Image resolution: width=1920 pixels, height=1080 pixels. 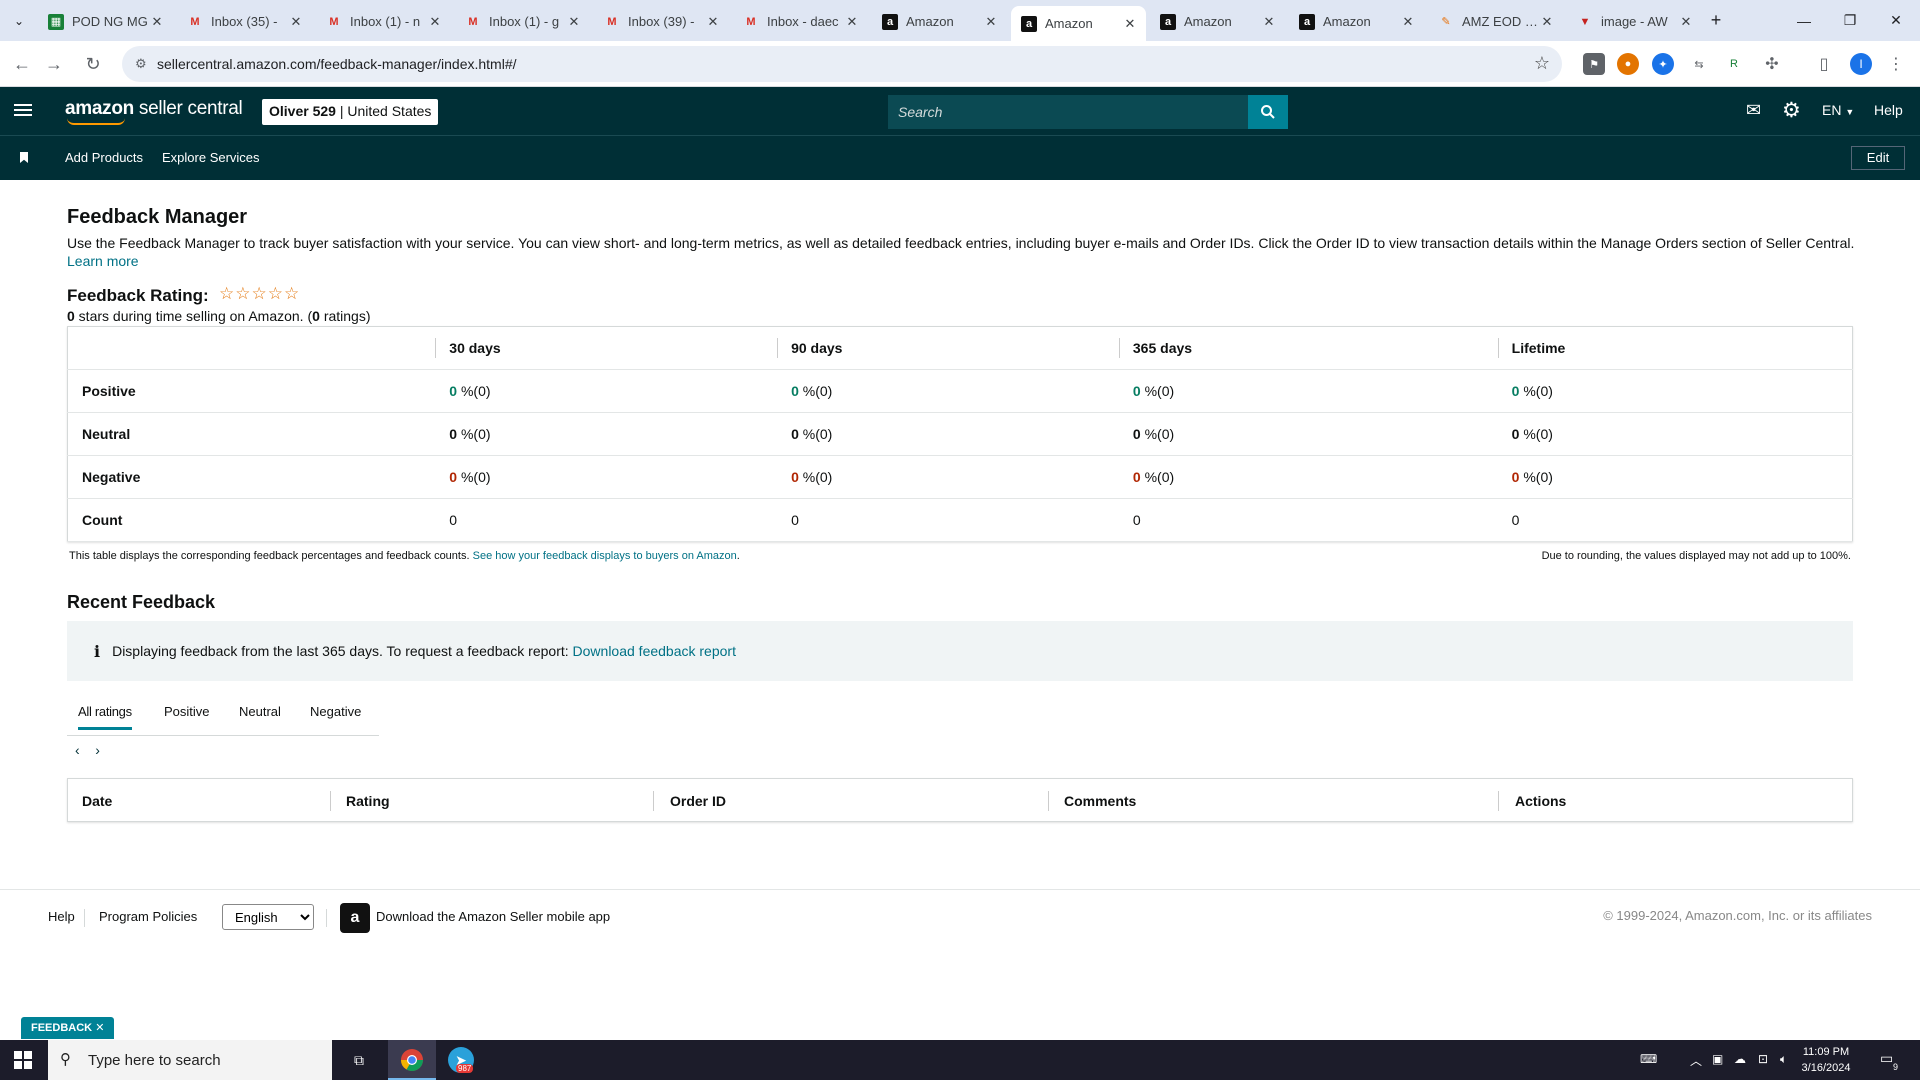 I want to click on chevron-right-icon: ›, so click(x=97, y=750).